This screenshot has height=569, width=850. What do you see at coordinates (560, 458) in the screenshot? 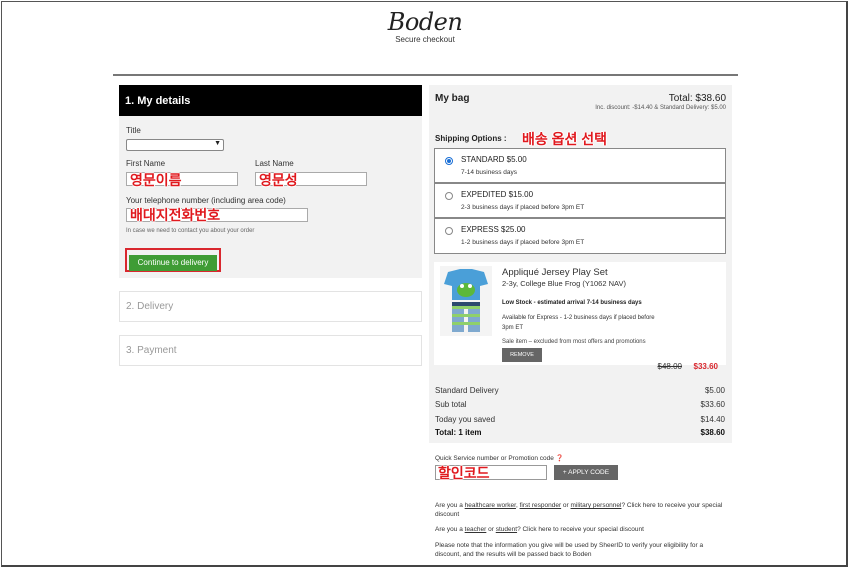
I see `help-icon: ❓` at bounding box center [560, 458].